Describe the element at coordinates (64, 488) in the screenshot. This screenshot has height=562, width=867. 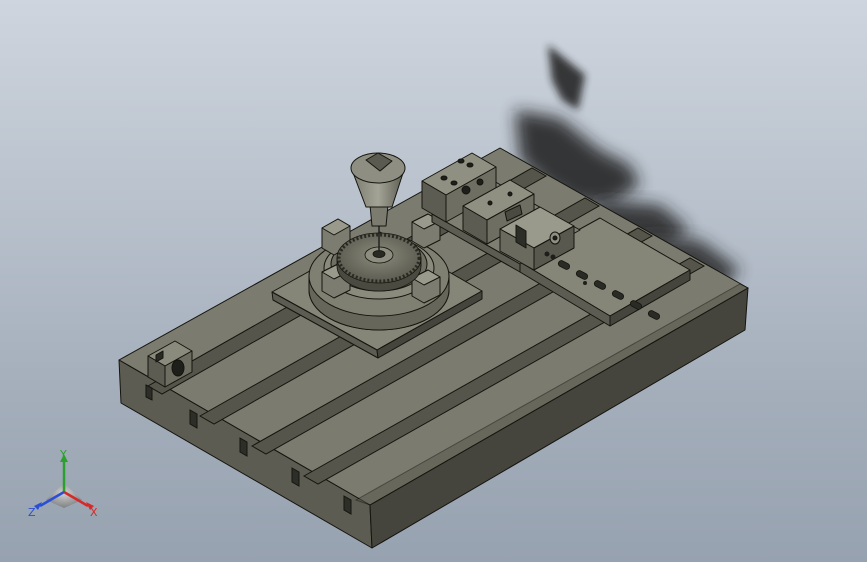
I see `orientation-triad: Y X Z` at that location.